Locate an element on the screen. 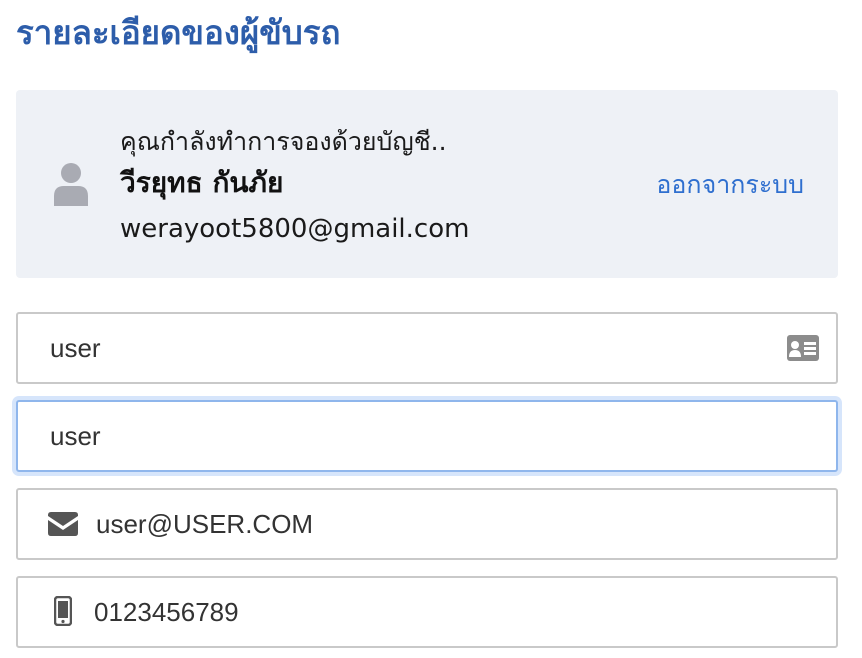 This screenshot has width=862, height=658. booking-as-label: คุณกำลังทำการจองด้วยบัญชี.. is located at coordinates (283, 141).